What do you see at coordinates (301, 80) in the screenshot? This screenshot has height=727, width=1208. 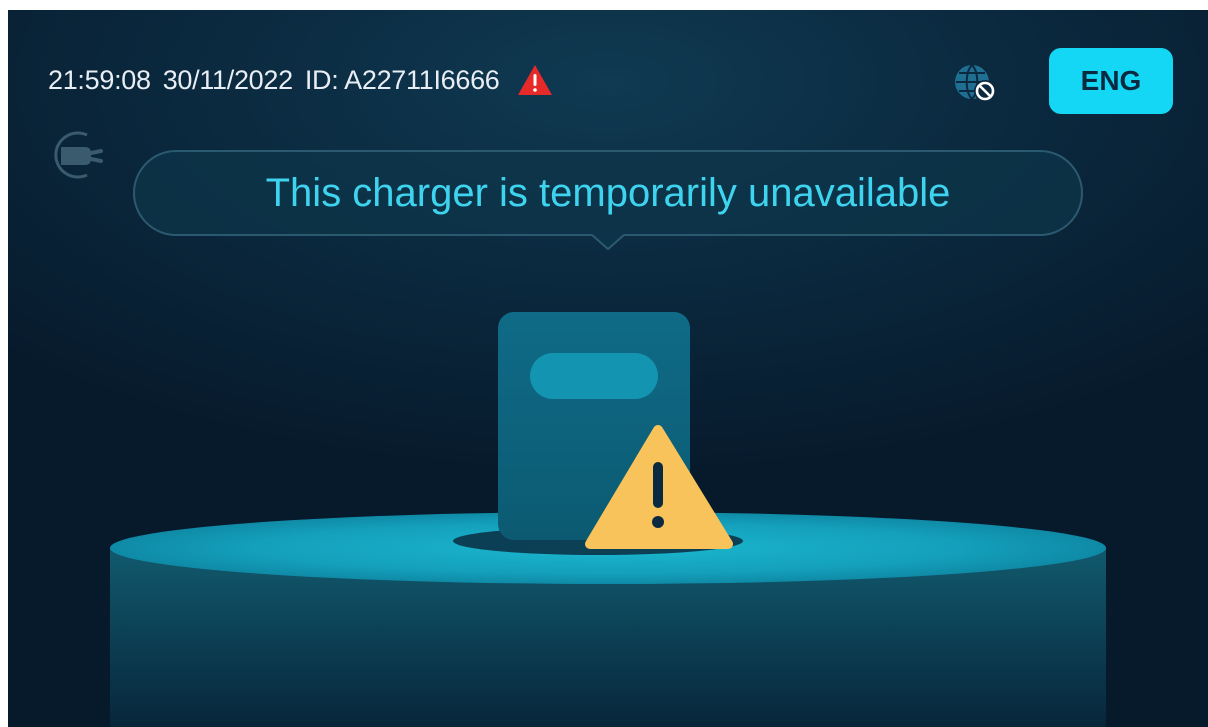 I see `status-bar: 21:59:08 30/11/2022 ID: A22711I6666` at bounding box center [301, 80].